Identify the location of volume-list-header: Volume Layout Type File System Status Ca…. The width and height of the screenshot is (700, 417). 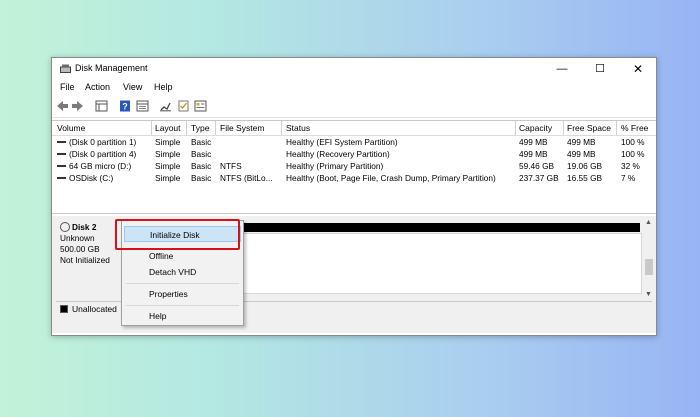
(354, 128).